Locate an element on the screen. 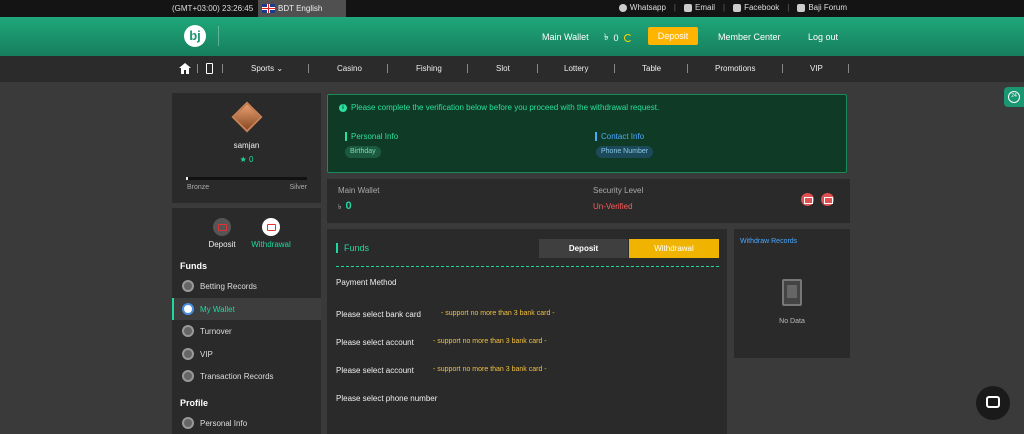  personal-info-icon is located at coordinates (188, 423).